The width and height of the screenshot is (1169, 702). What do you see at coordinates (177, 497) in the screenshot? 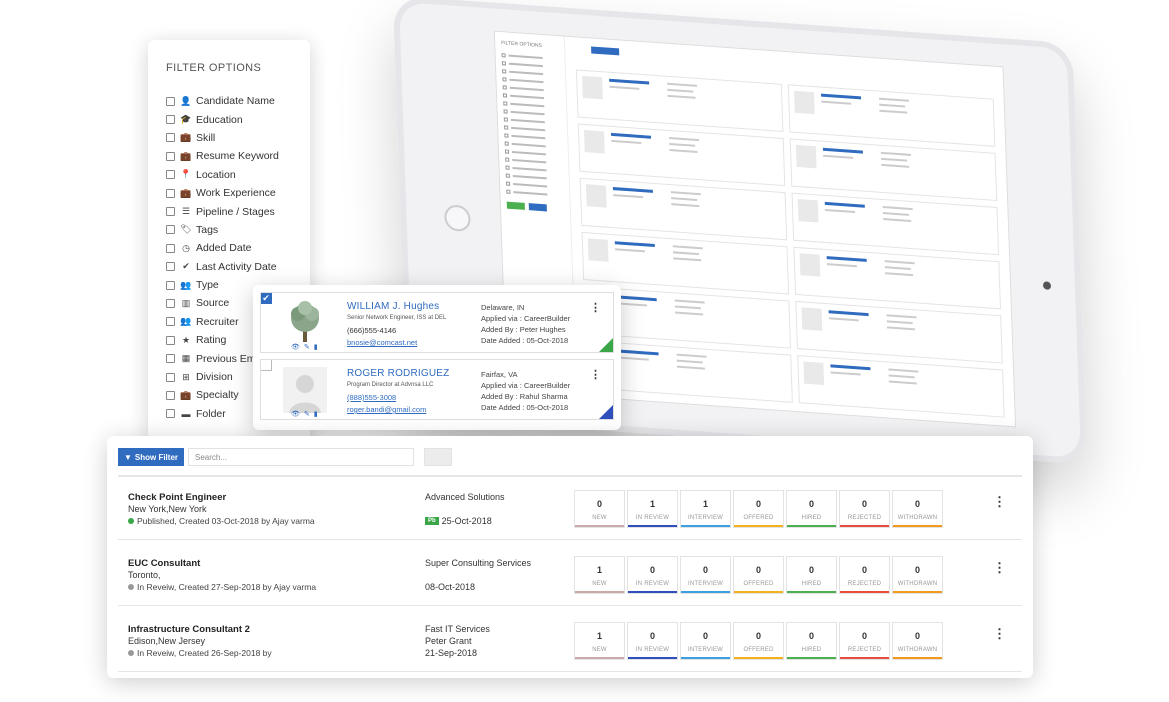
I see `job-title: Check Point Engineer` at bounding box center [177, 497].